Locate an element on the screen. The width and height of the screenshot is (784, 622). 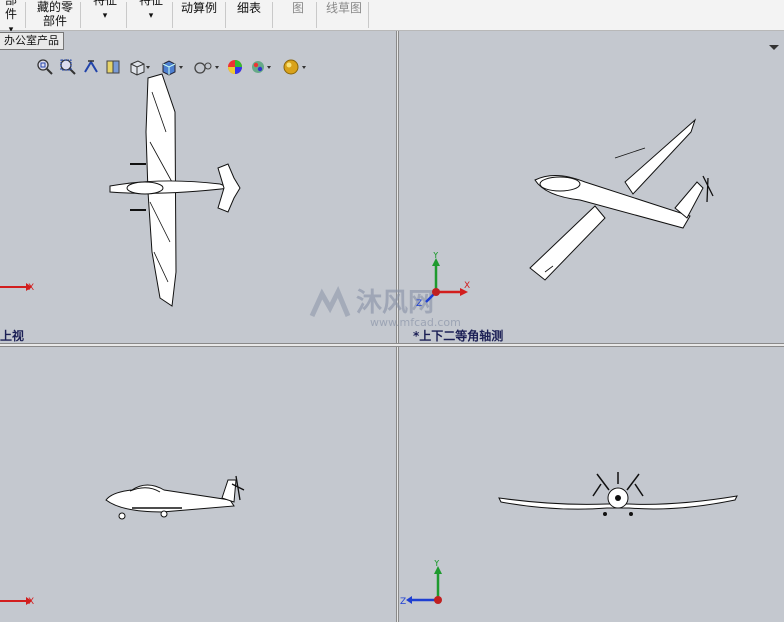
document-tab: 办公室产品 is located at coordinates (32, 41).